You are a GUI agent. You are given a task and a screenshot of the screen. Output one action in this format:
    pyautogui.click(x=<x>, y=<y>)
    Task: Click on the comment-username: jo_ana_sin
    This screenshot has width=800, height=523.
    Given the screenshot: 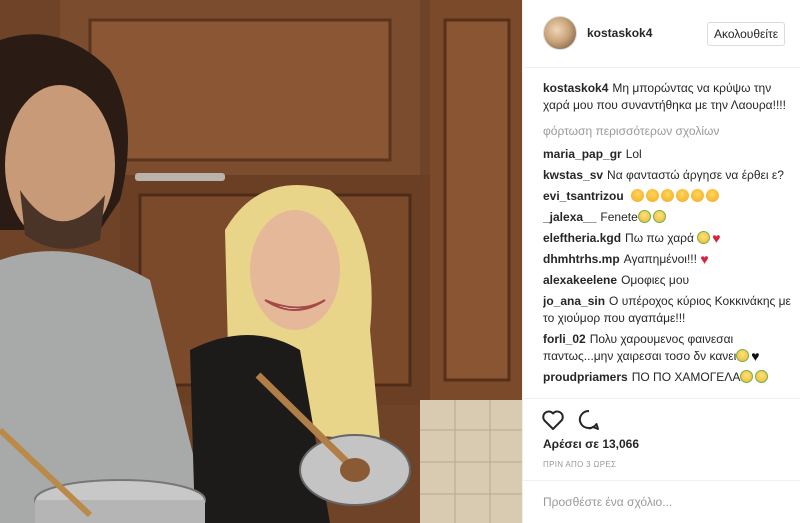 What is the action you would take?
    pyautogui.click(x=574, y=301)
    